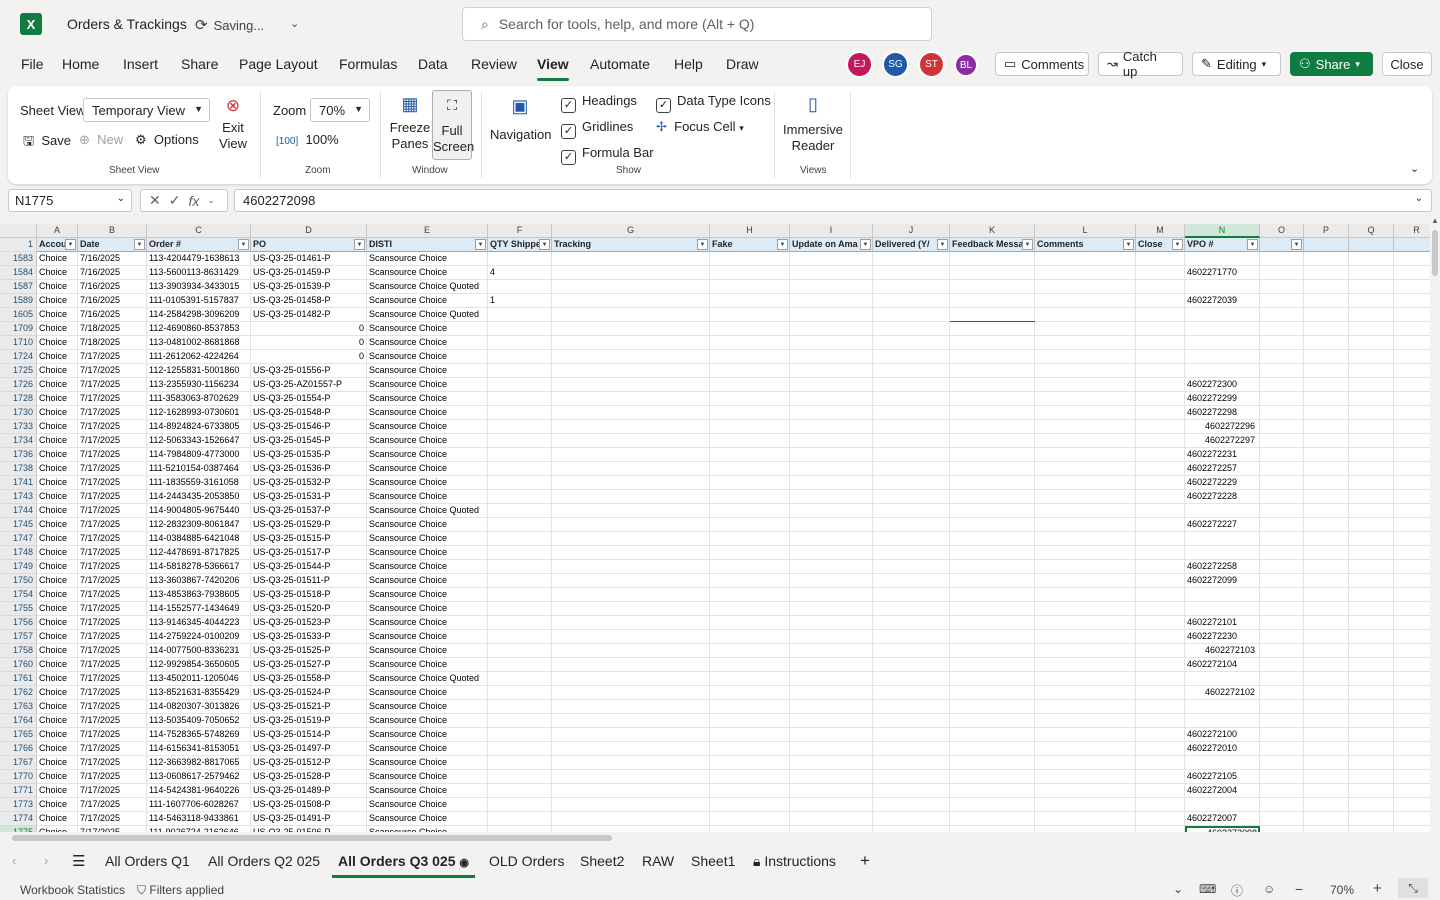  Describe the element at coordinates (14, 860) in the screenshot. I see `previous-sheet-arrow-icon: ‹` at that location.